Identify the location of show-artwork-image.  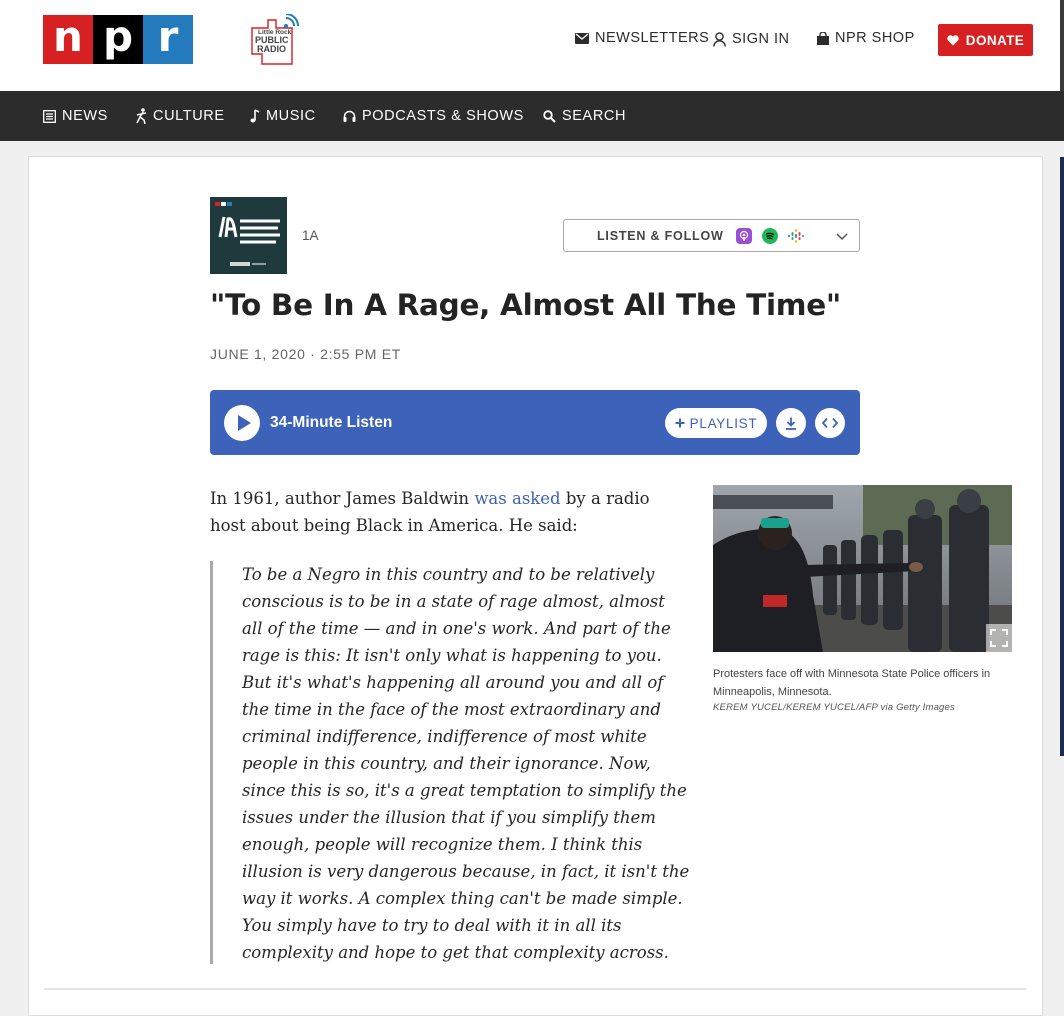
(248, 235).